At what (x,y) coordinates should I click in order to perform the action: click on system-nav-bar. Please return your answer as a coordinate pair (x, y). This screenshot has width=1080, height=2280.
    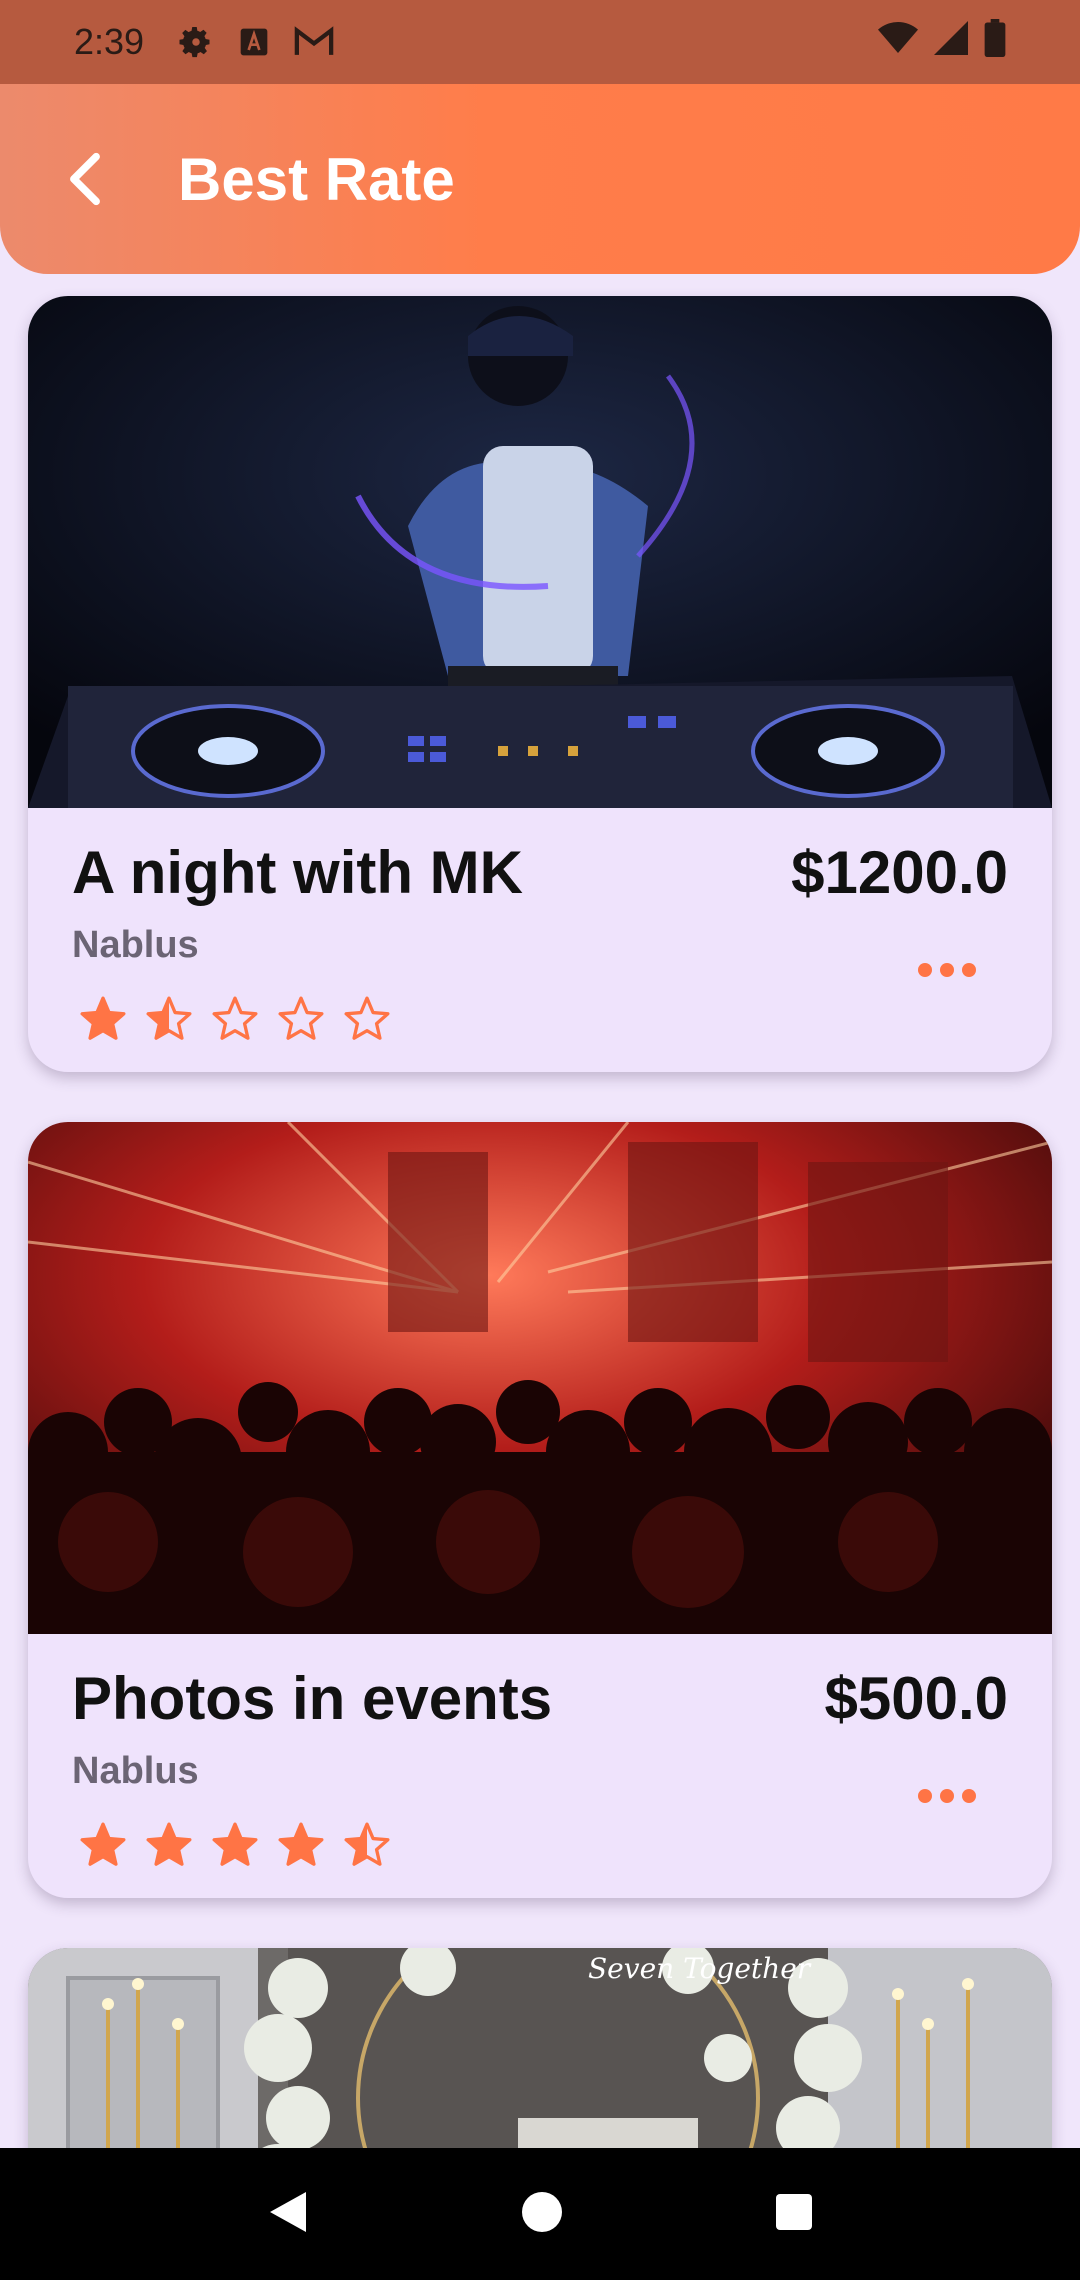
    Looking at the image, I should click on (540, 2214).